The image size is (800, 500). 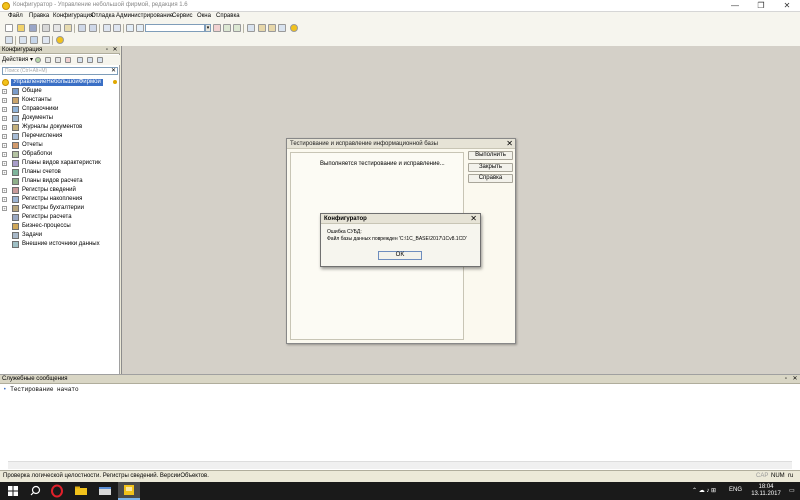 What do you see at coordinates (792, 490) in the screenshot?
I see `notifications-icon: ▭` at bounding box center [792, 490].